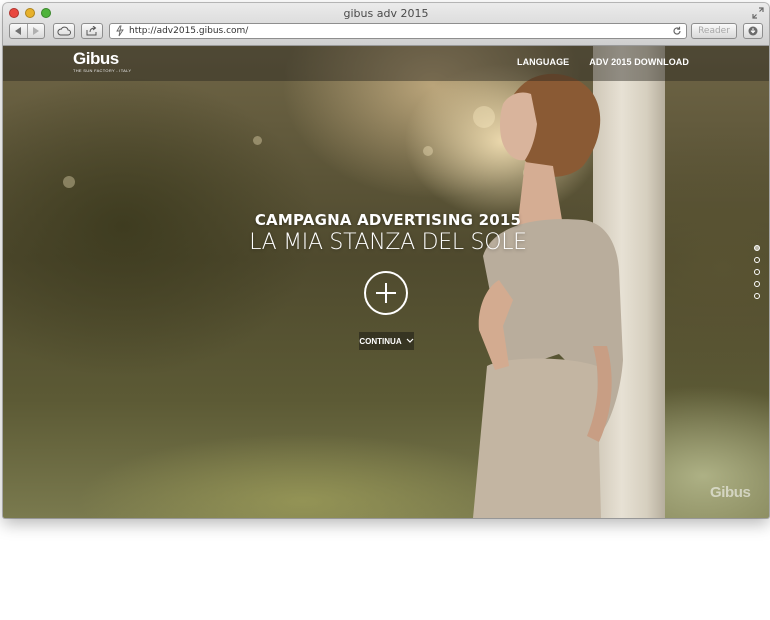 The height and width of the screenshot is (620, 770). I want to click on share-button, so click(92, 31).